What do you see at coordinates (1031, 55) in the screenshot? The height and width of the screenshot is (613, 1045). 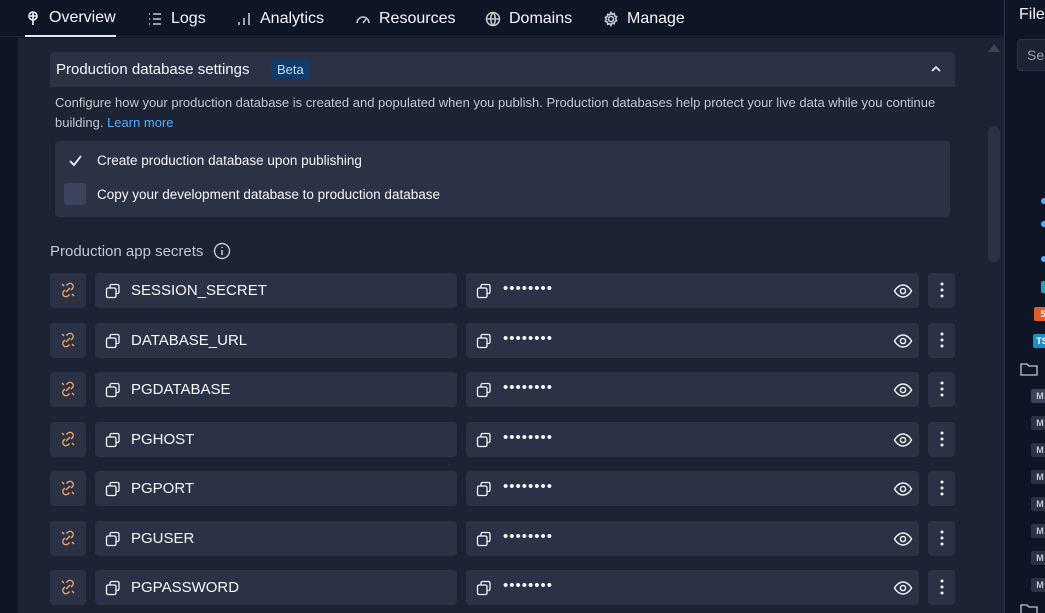 I see `file-search-input: Search` at bounding box center [1031, 55].